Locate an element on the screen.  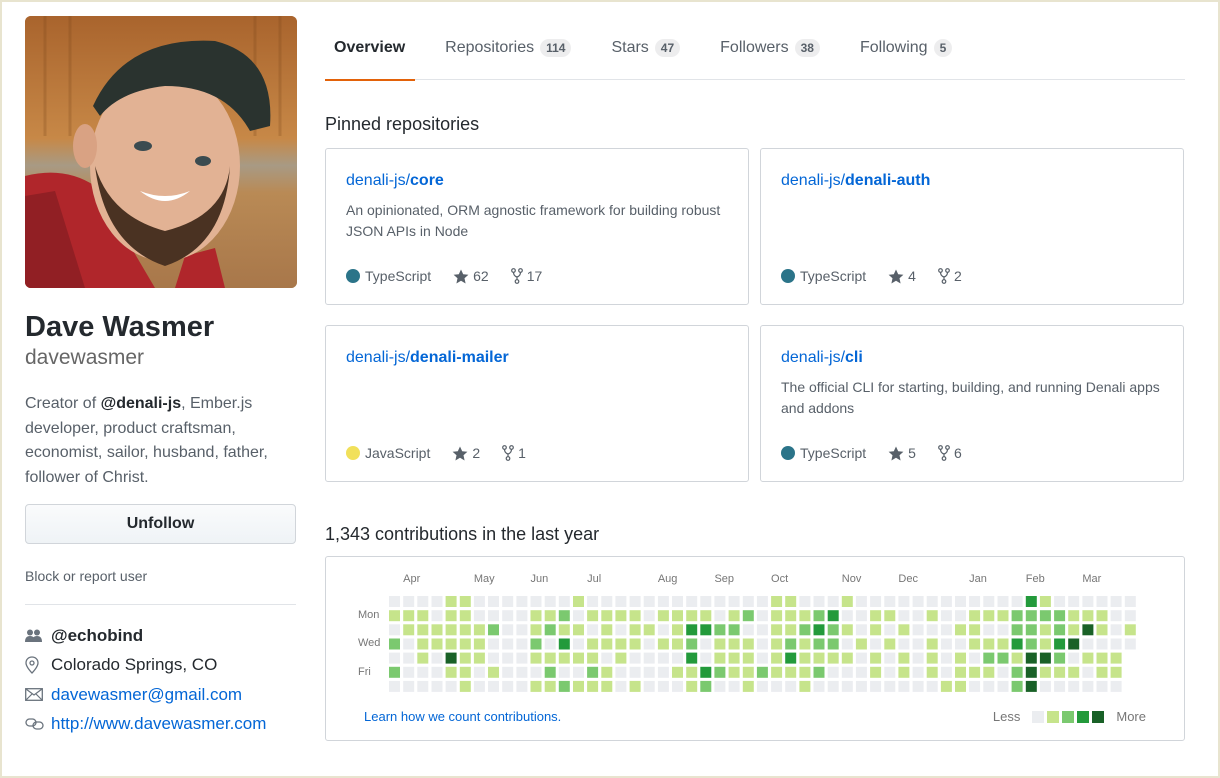
tab-stars: Stars 47 is located at coordinates (645, 48).